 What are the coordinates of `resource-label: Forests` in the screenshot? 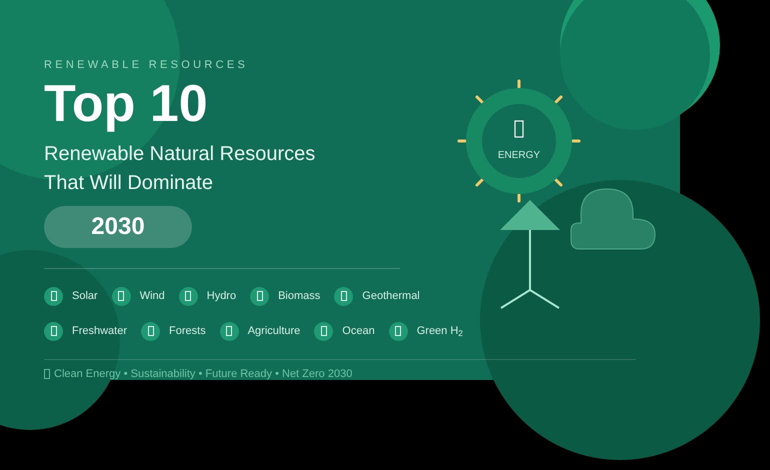 It's located at (187, 331).